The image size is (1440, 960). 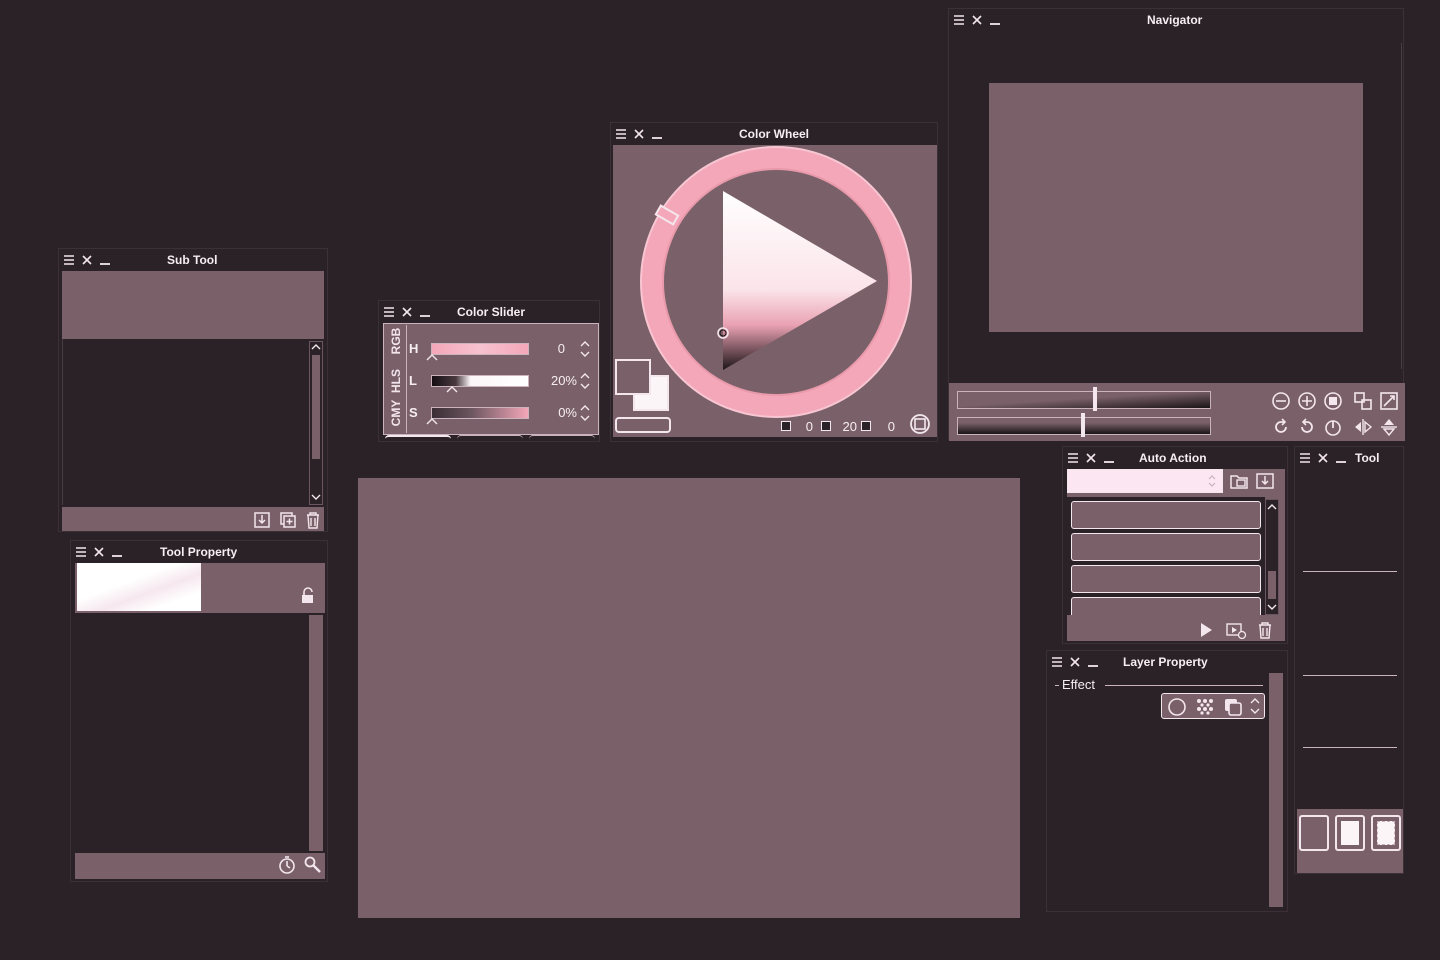 I want to click on hue-slider-marker, so click(x=432, y=357).